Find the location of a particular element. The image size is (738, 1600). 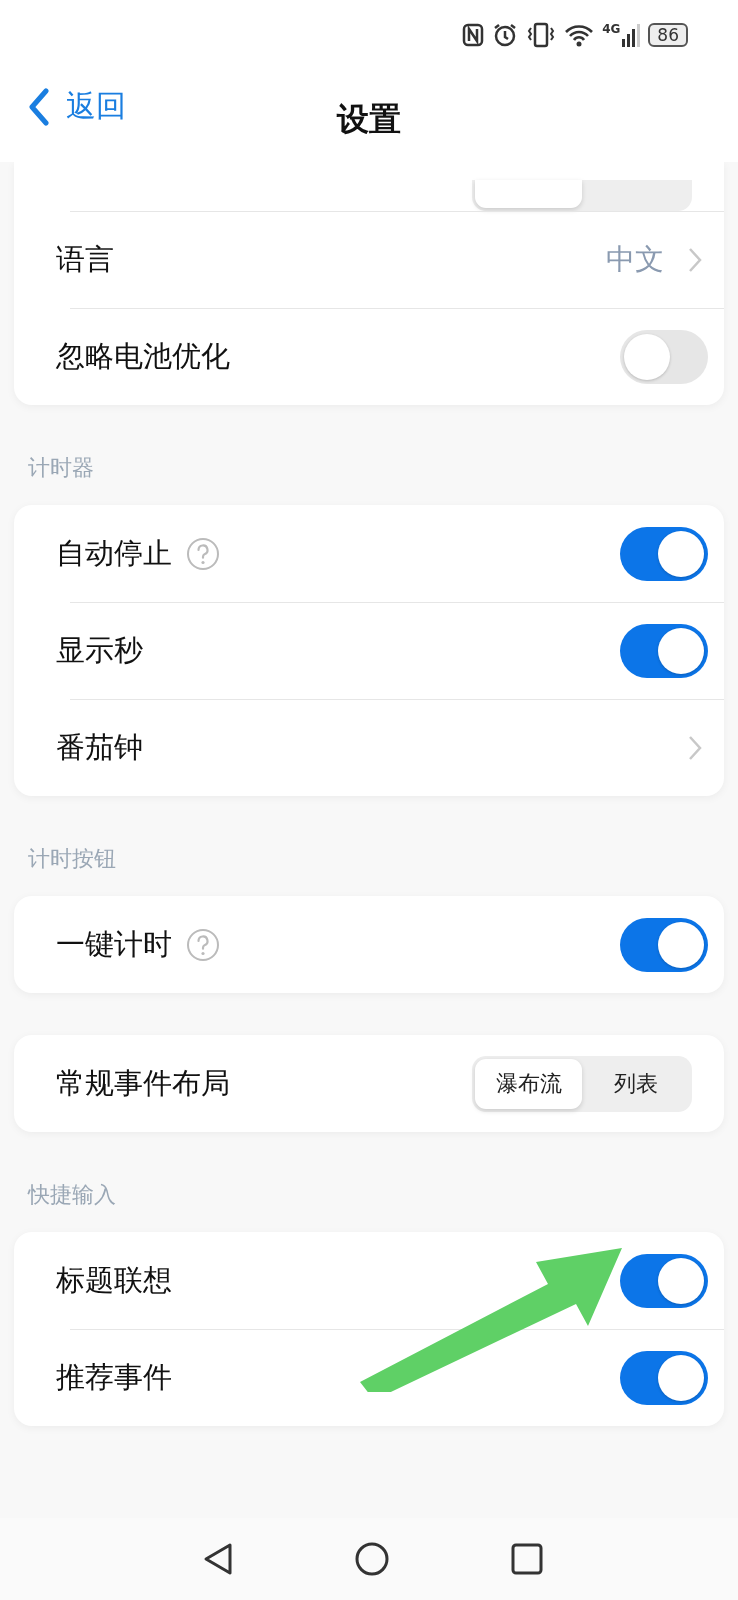

back-nav-icon is located at coordinates (218, 1559).